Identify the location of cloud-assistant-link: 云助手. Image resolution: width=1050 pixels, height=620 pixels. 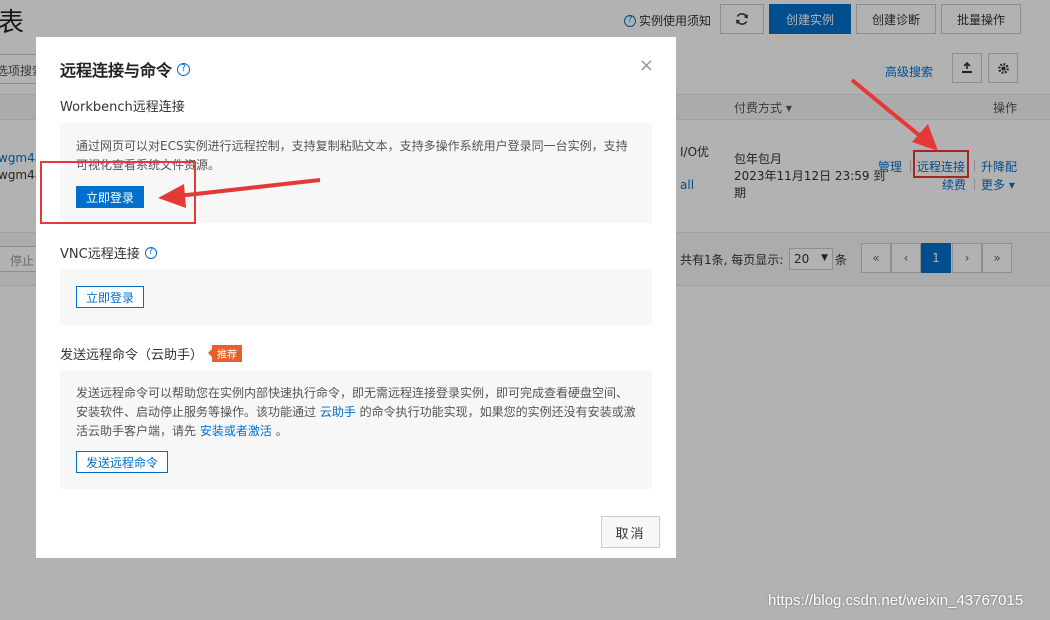
(338, 412).